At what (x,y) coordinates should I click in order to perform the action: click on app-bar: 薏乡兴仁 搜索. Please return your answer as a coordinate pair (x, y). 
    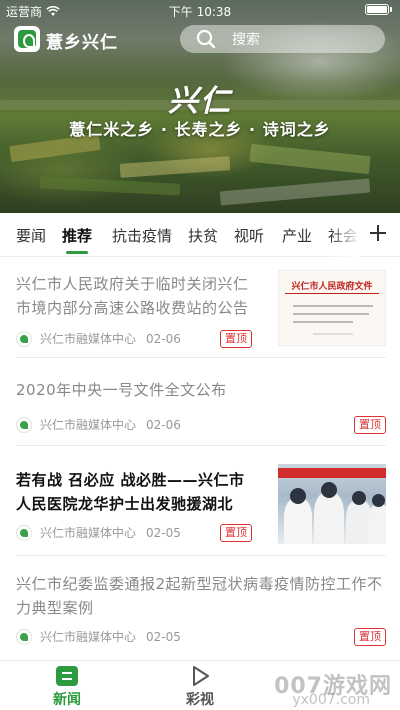
    Looking at the image, I should click on (200, 40).